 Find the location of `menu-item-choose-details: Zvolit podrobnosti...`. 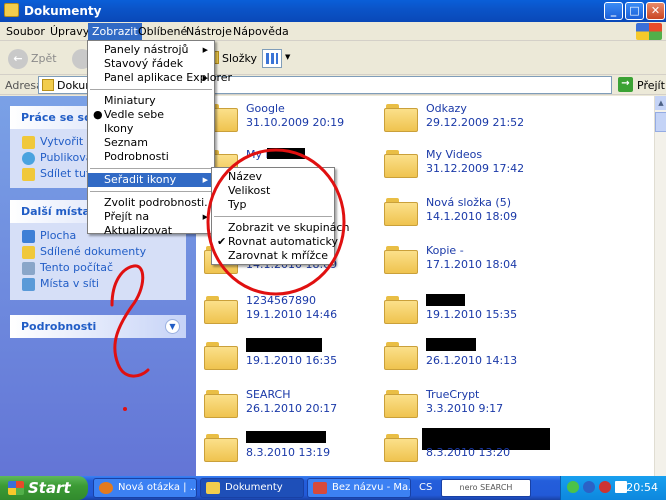

menu-item-choose-details: Zvolit podrobnosti... is located at coordinates (151, 203).